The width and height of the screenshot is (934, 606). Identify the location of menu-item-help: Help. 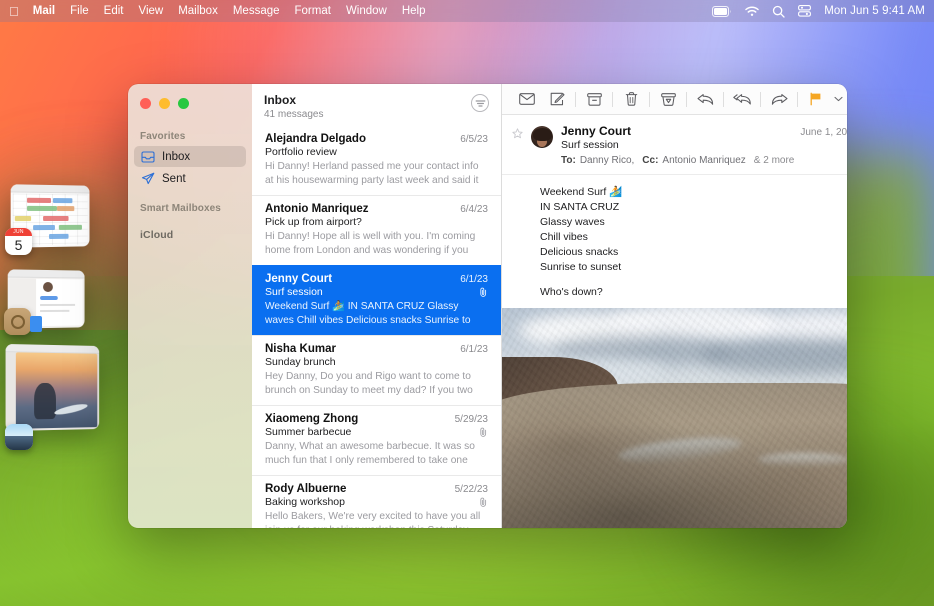
(414, 11).